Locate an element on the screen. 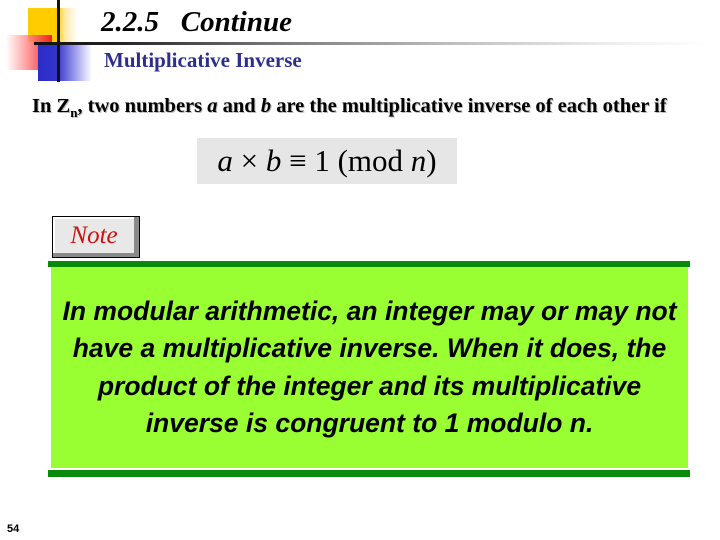 Image resolution: width=720 pixels, height=540 pixels. definition-part: , two numbers is located at coordinates (142, 106).